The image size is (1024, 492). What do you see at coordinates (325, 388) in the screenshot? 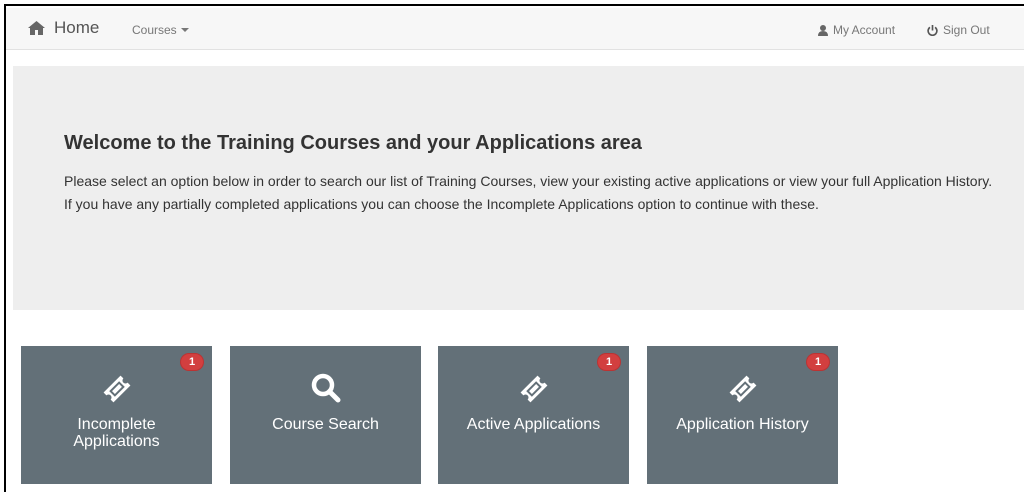
I see `search-icon` at bounding box center [325, 388].